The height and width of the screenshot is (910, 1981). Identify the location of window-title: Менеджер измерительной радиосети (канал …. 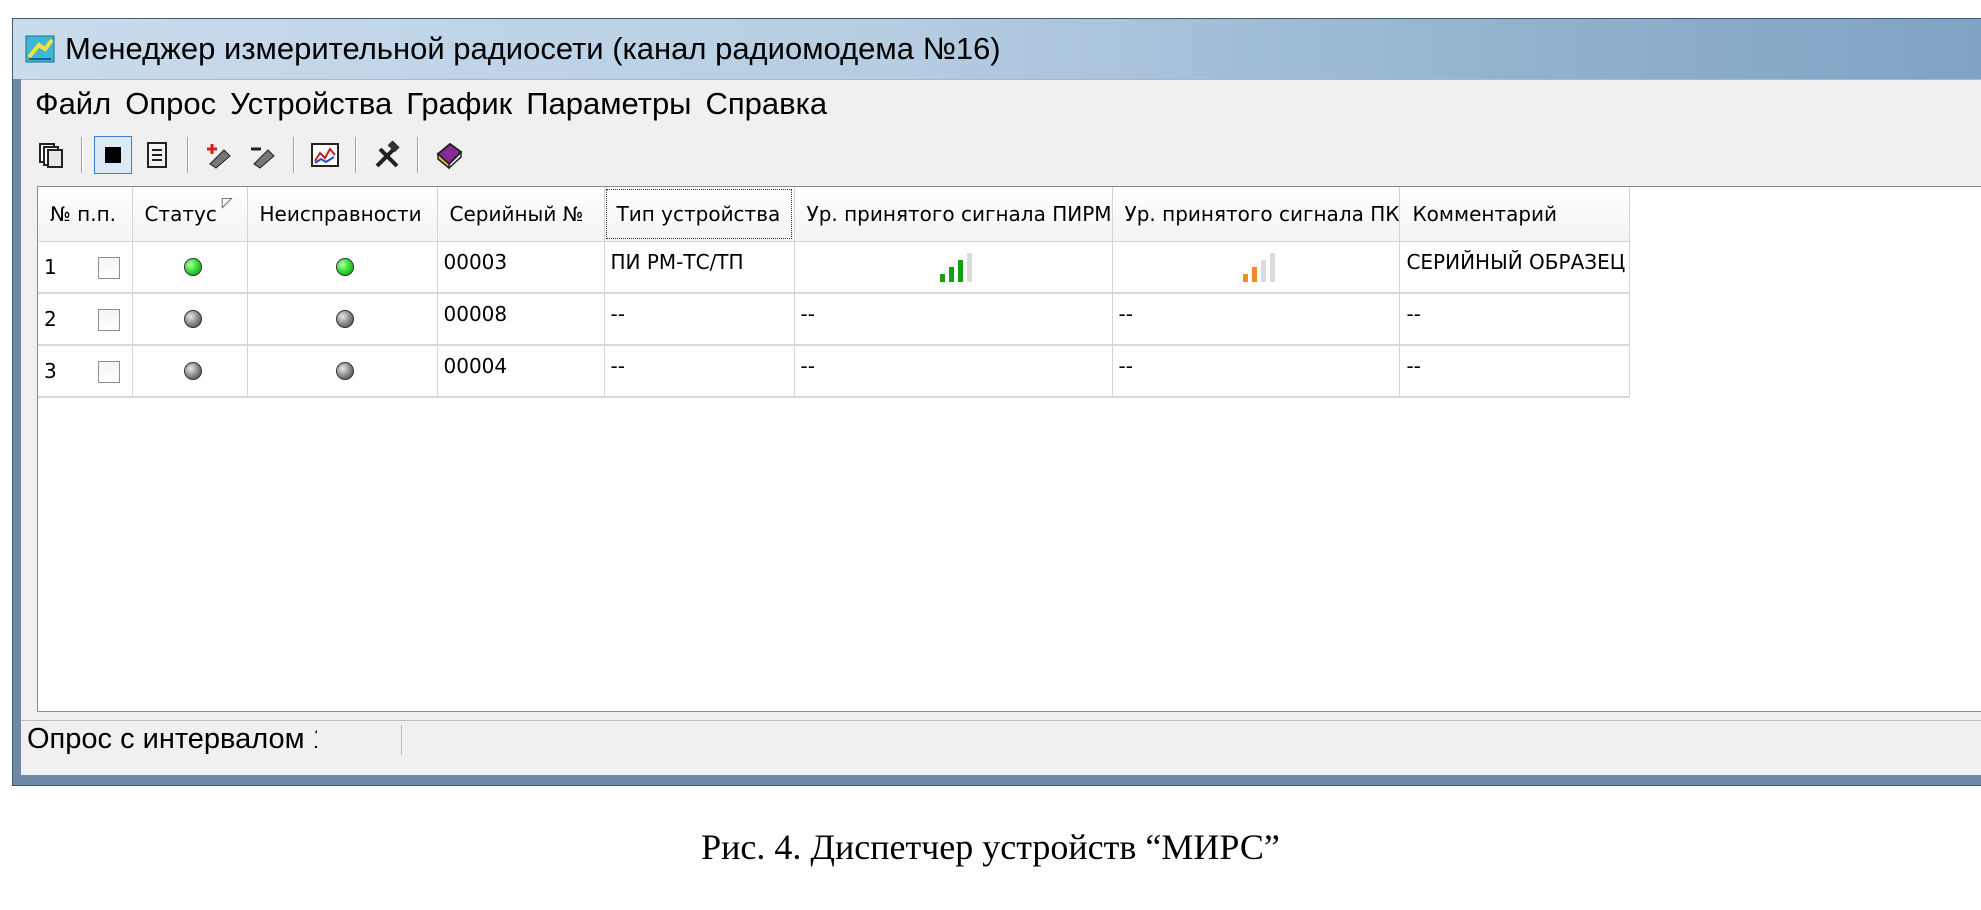
(533, 48).